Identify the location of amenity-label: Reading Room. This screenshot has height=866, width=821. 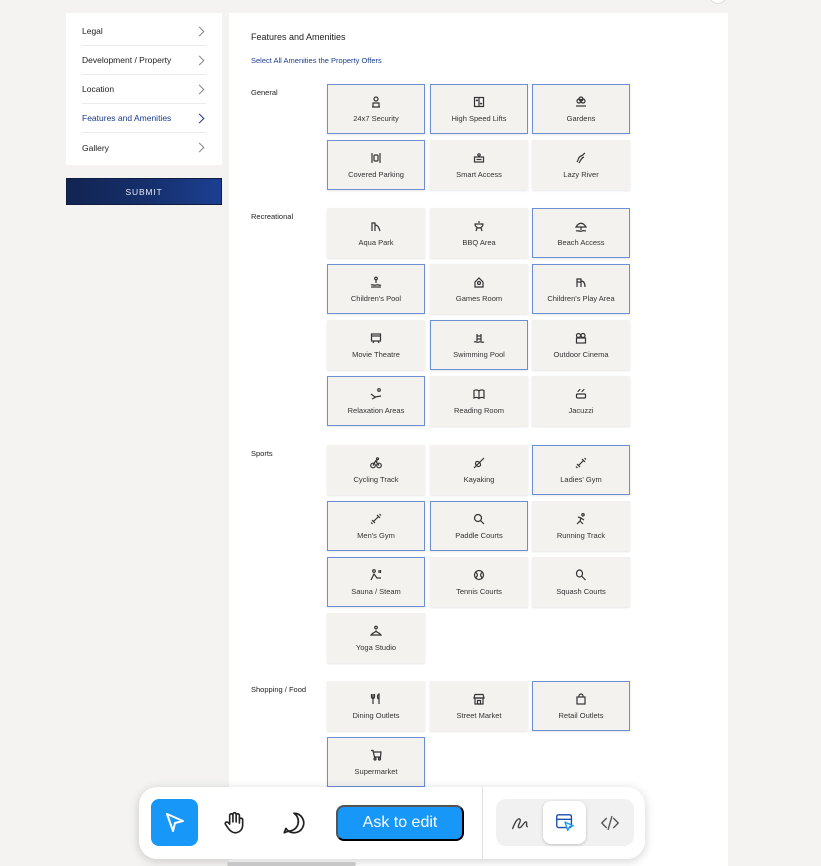
(479, 410).